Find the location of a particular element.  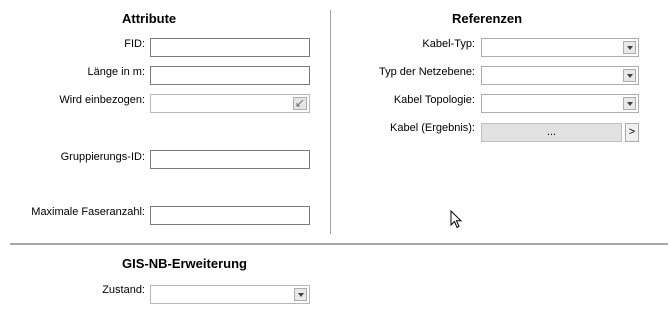

ergebnis-open-button: > is located at coordinates (632, 132).